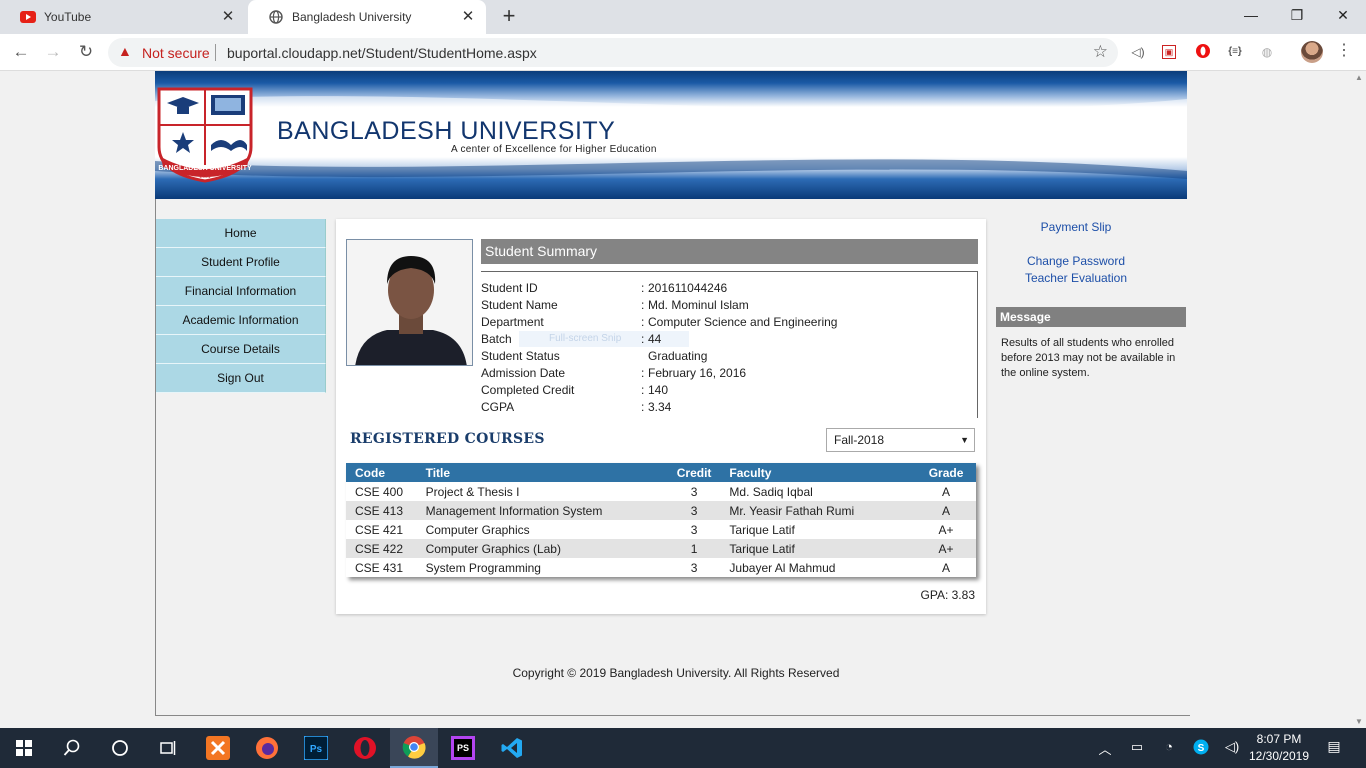  What do you see at coordinates (120, 748) in the screenshot?
I see `cortana-button` at bounding box center [120, 748].